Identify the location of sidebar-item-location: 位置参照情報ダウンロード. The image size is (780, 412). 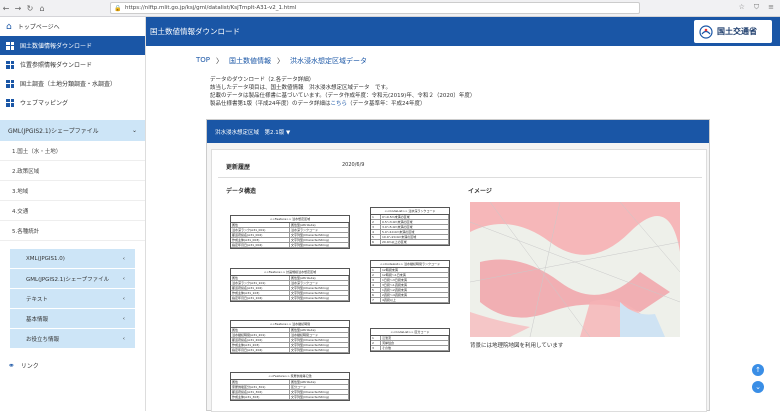
(72, 64).